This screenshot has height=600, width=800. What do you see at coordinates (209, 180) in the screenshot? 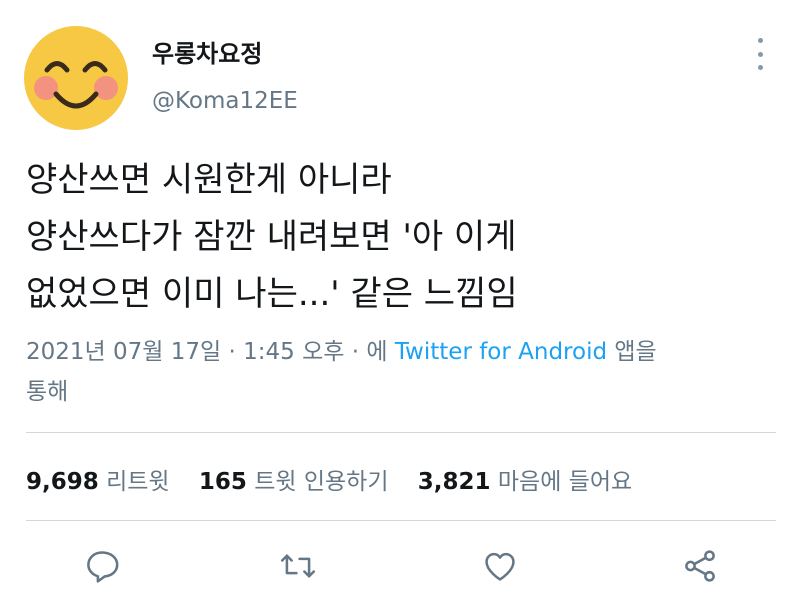
I see `tweet-text-line: 양산쓰면 시원한게 아니라` at bounding box center [209, 180].